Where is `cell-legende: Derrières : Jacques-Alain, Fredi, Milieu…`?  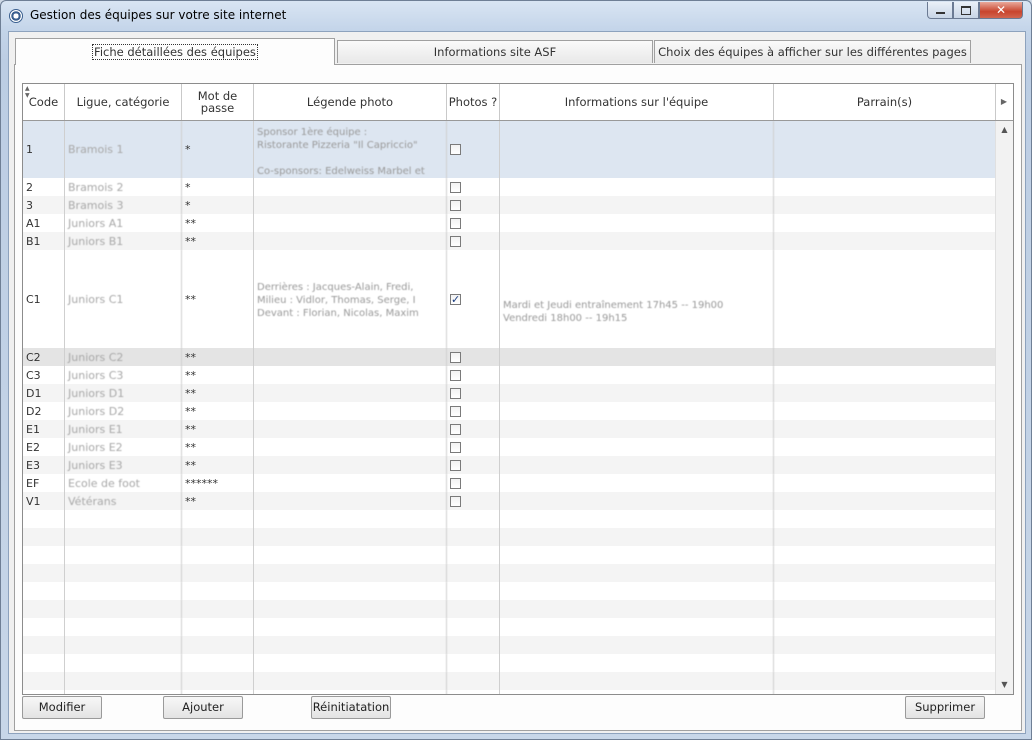
cell-legende: Derrières : Jacques-Alain, Fredi, Milieu… is located at coordinates (350, 299).